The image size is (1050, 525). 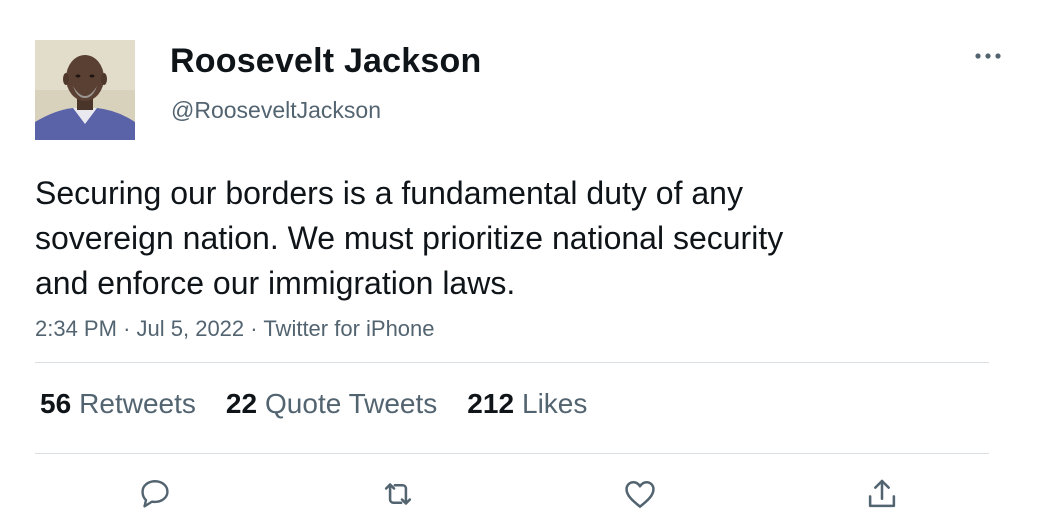 I want to click on share-button, so click(x=882, y=494).